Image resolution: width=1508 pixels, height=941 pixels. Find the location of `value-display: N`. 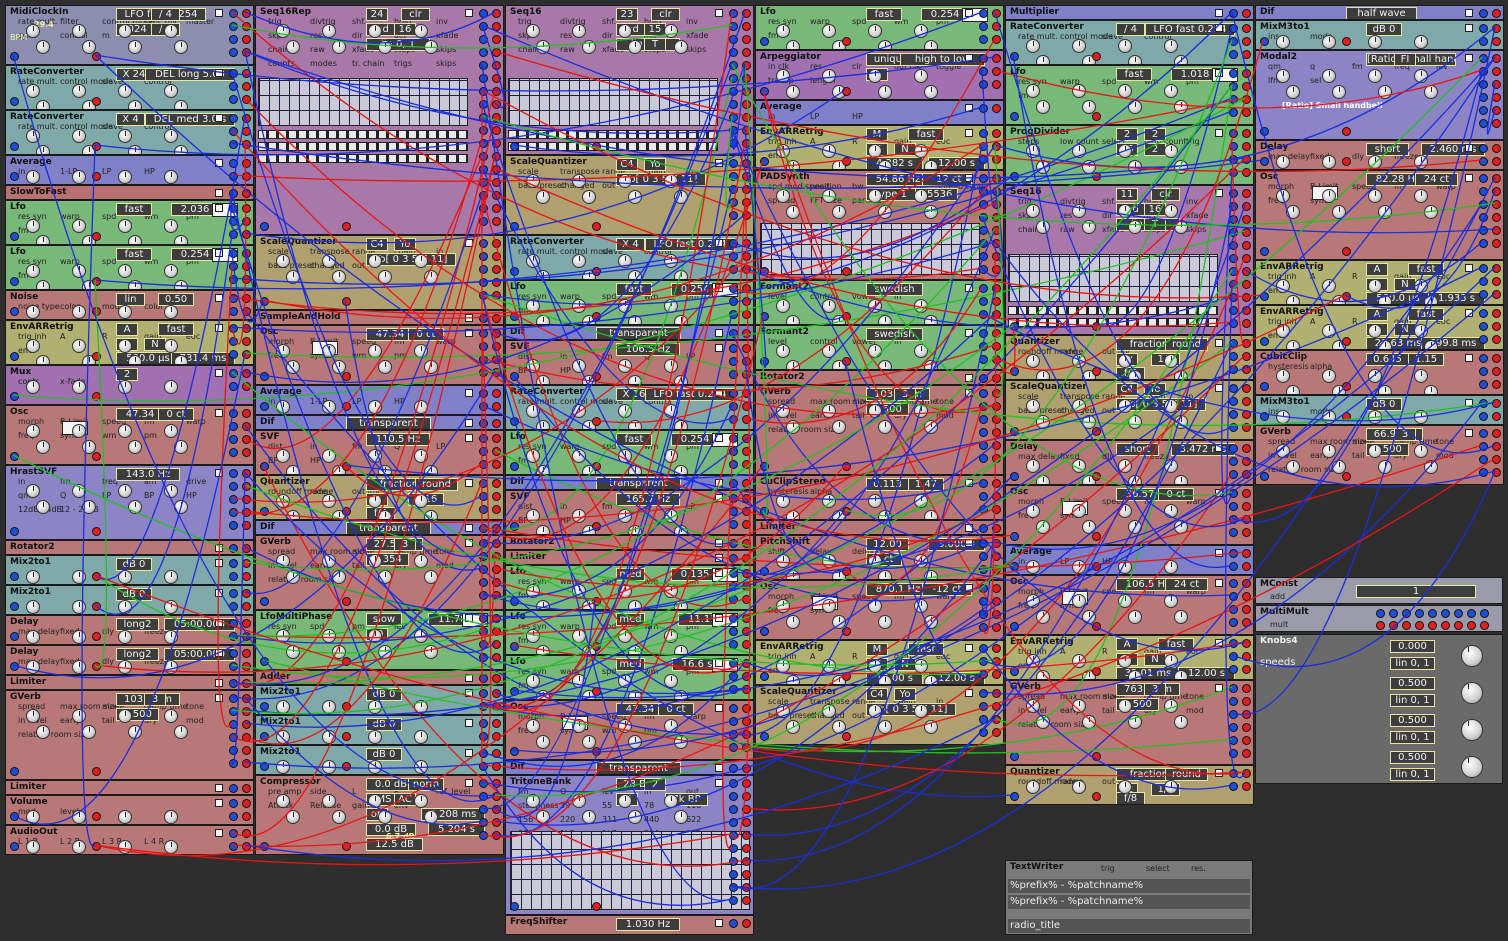

value-display: N is located at coordinates (905, 149).